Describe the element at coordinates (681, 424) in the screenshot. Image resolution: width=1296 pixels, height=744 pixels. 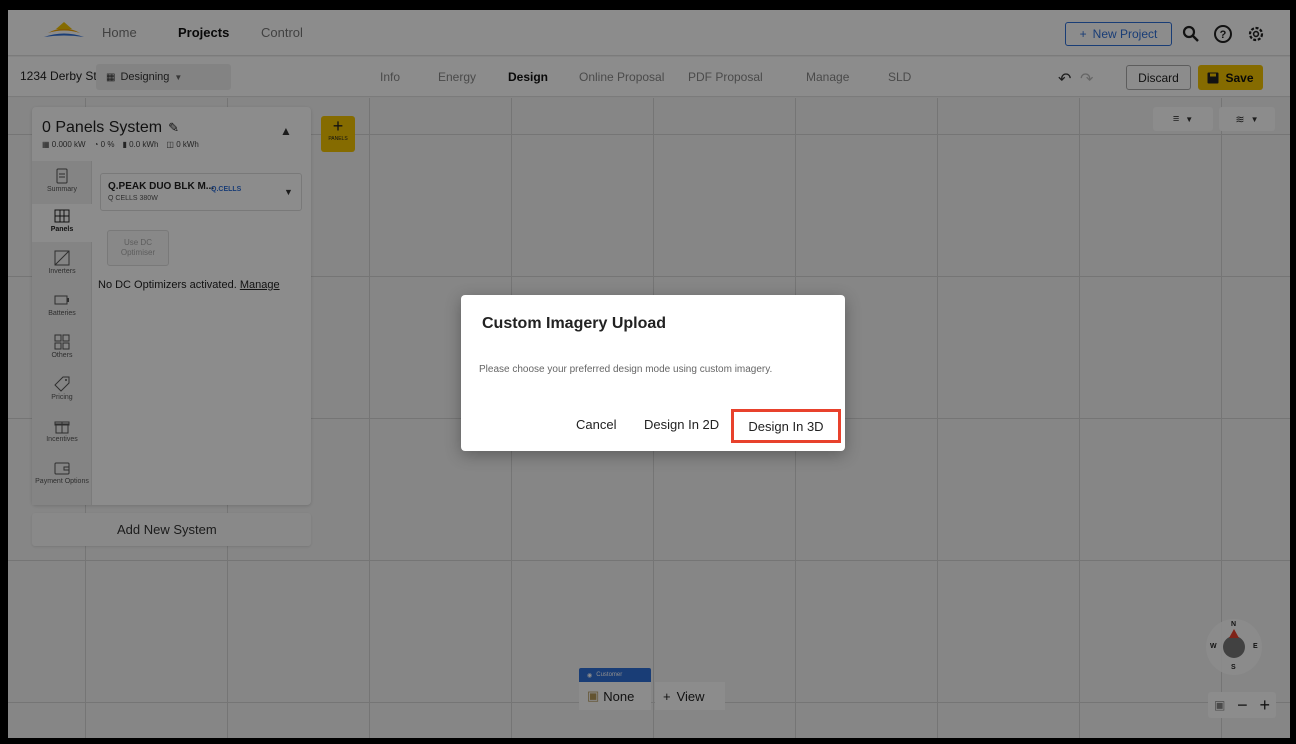
I see `design-in-2d-button: Design In 2D` at that location.